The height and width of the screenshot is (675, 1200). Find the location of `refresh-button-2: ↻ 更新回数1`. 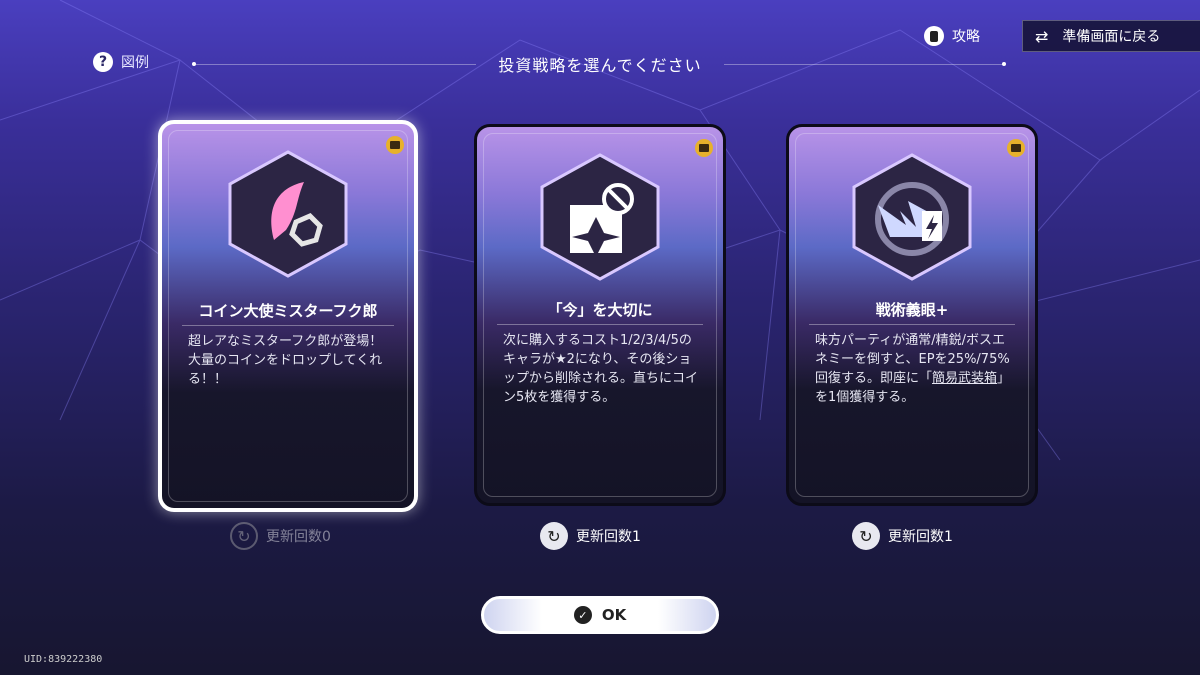

refresh-button-2: ↻ 更新回数1 is located at coordinates (590, 536).